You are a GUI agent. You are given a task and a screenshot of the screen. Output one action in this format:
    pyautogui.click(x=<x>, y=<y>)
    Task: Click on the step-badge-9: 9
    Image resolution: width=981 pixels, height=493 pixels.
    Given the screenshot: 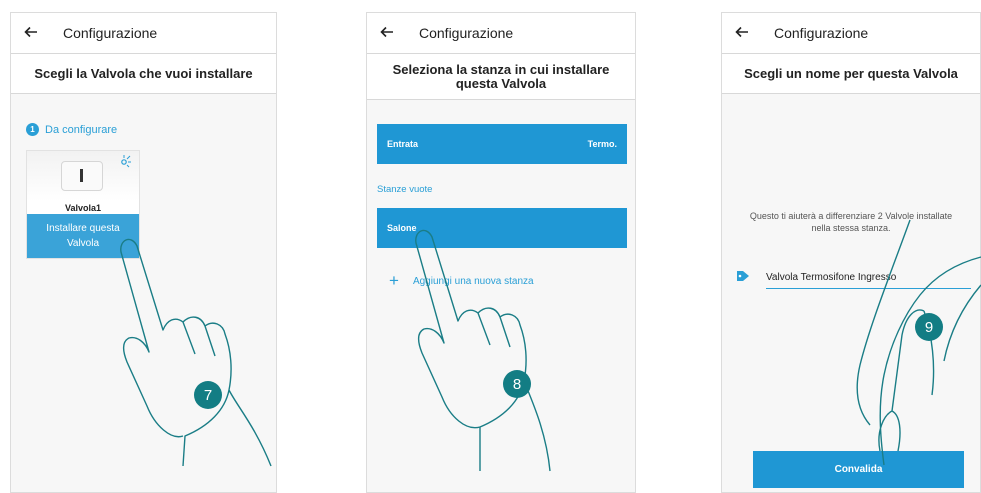 What is the action you would take?
    pyautogui.click(x=929, y=327)
    